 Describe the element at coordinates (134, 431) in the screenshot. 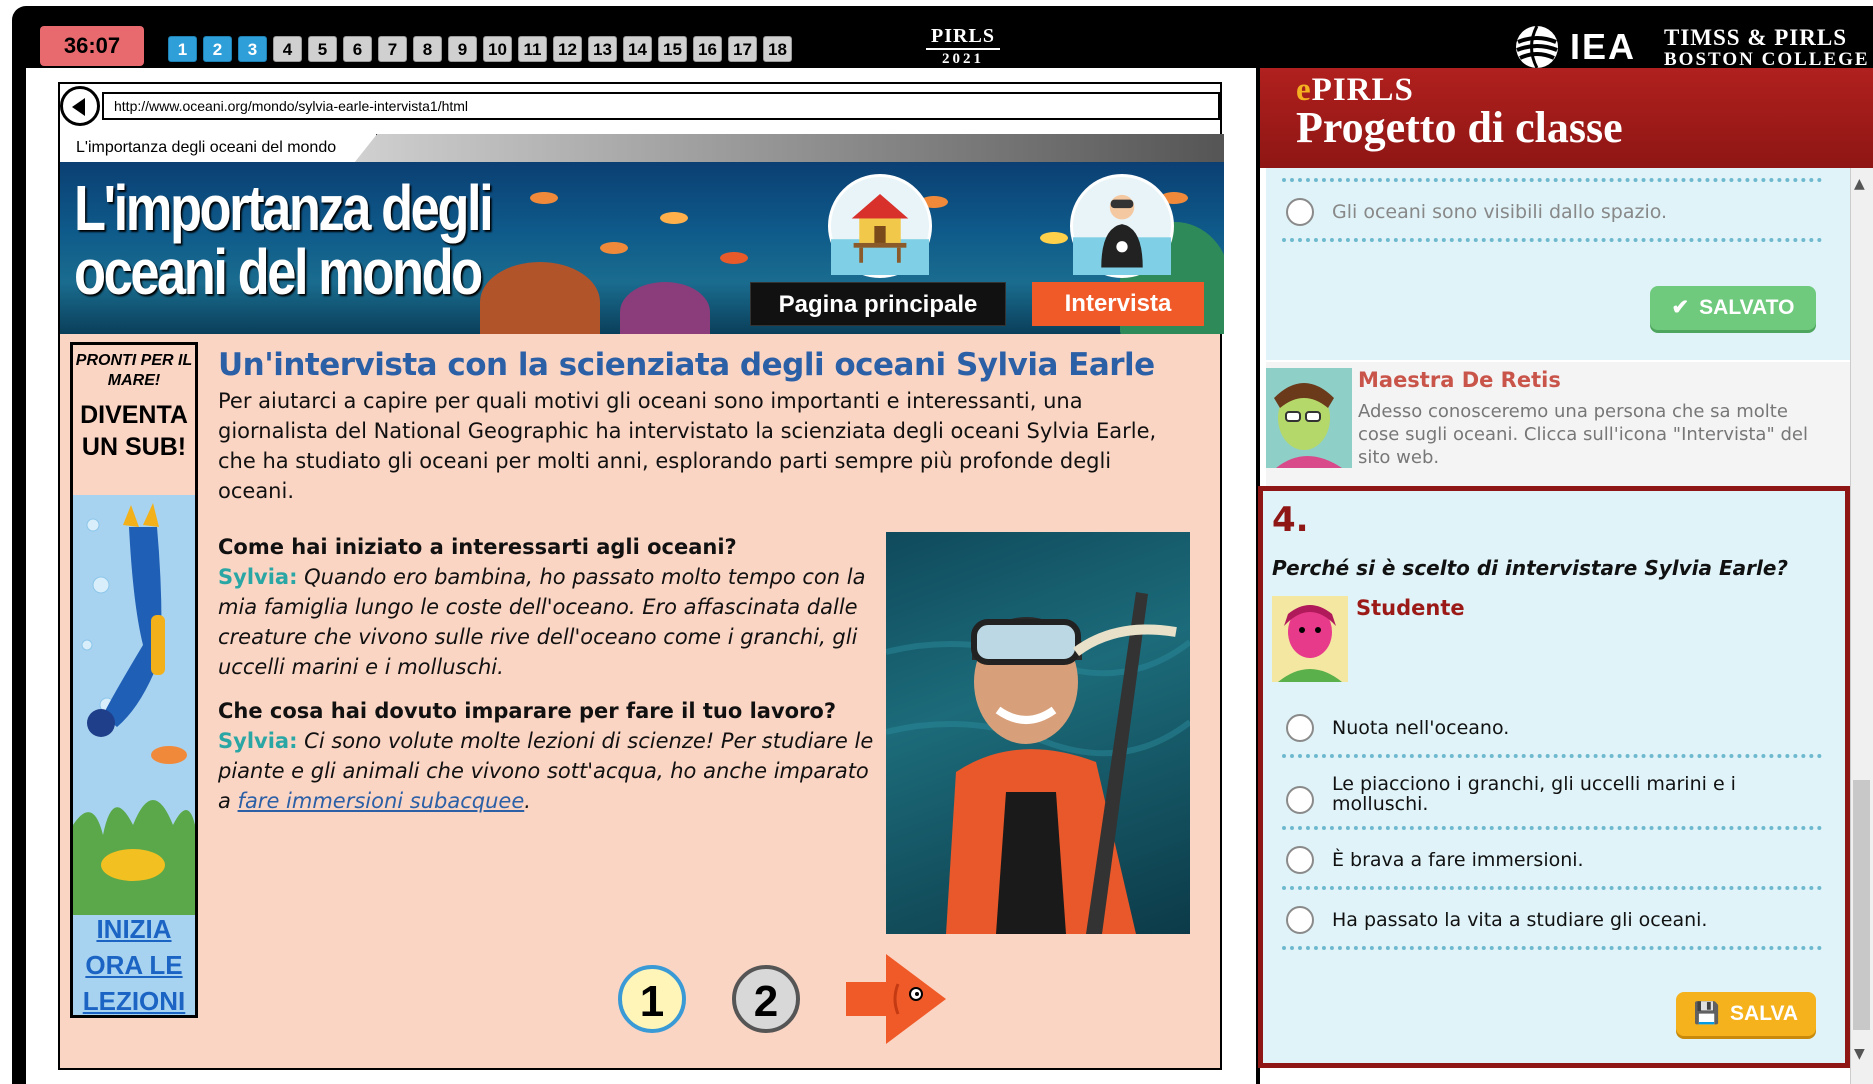

I see `ad-headline: DIVENTA UN SUB!` at that location.